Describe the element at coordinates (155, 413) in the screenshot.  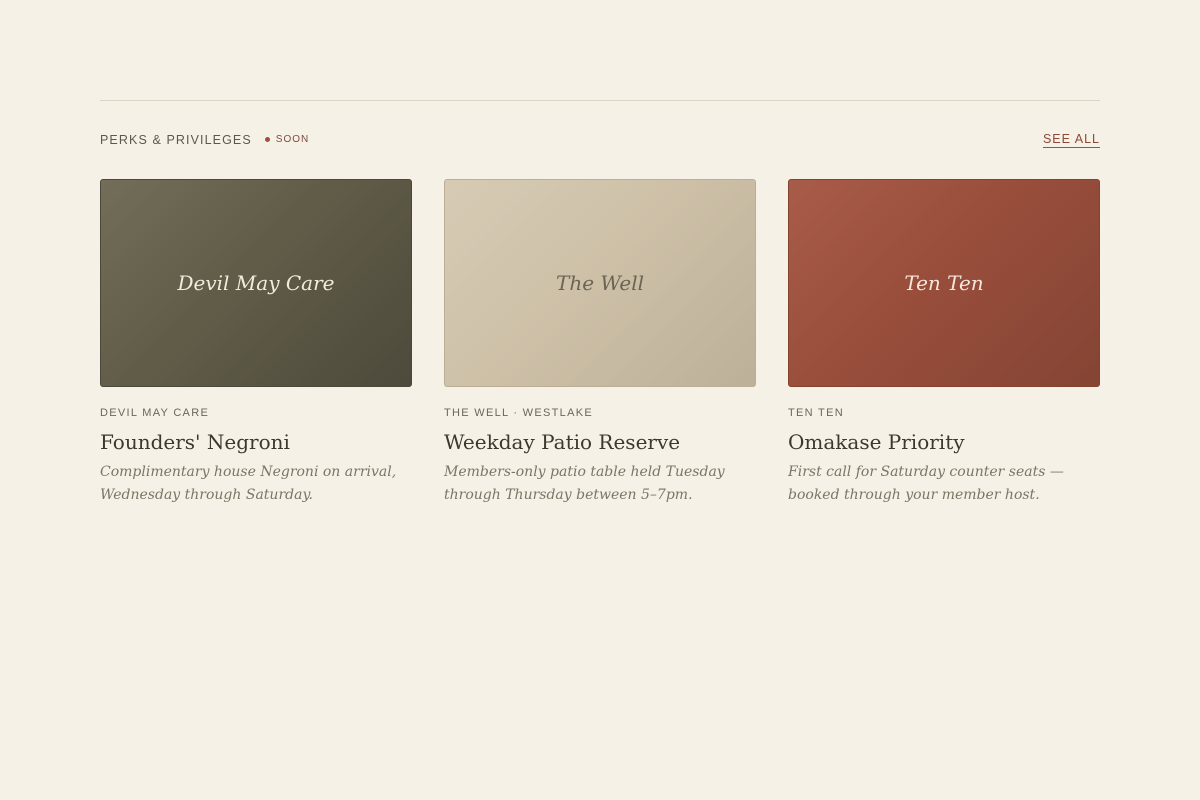
I see `venue-name: DEVIL MAY CARE` at that location.